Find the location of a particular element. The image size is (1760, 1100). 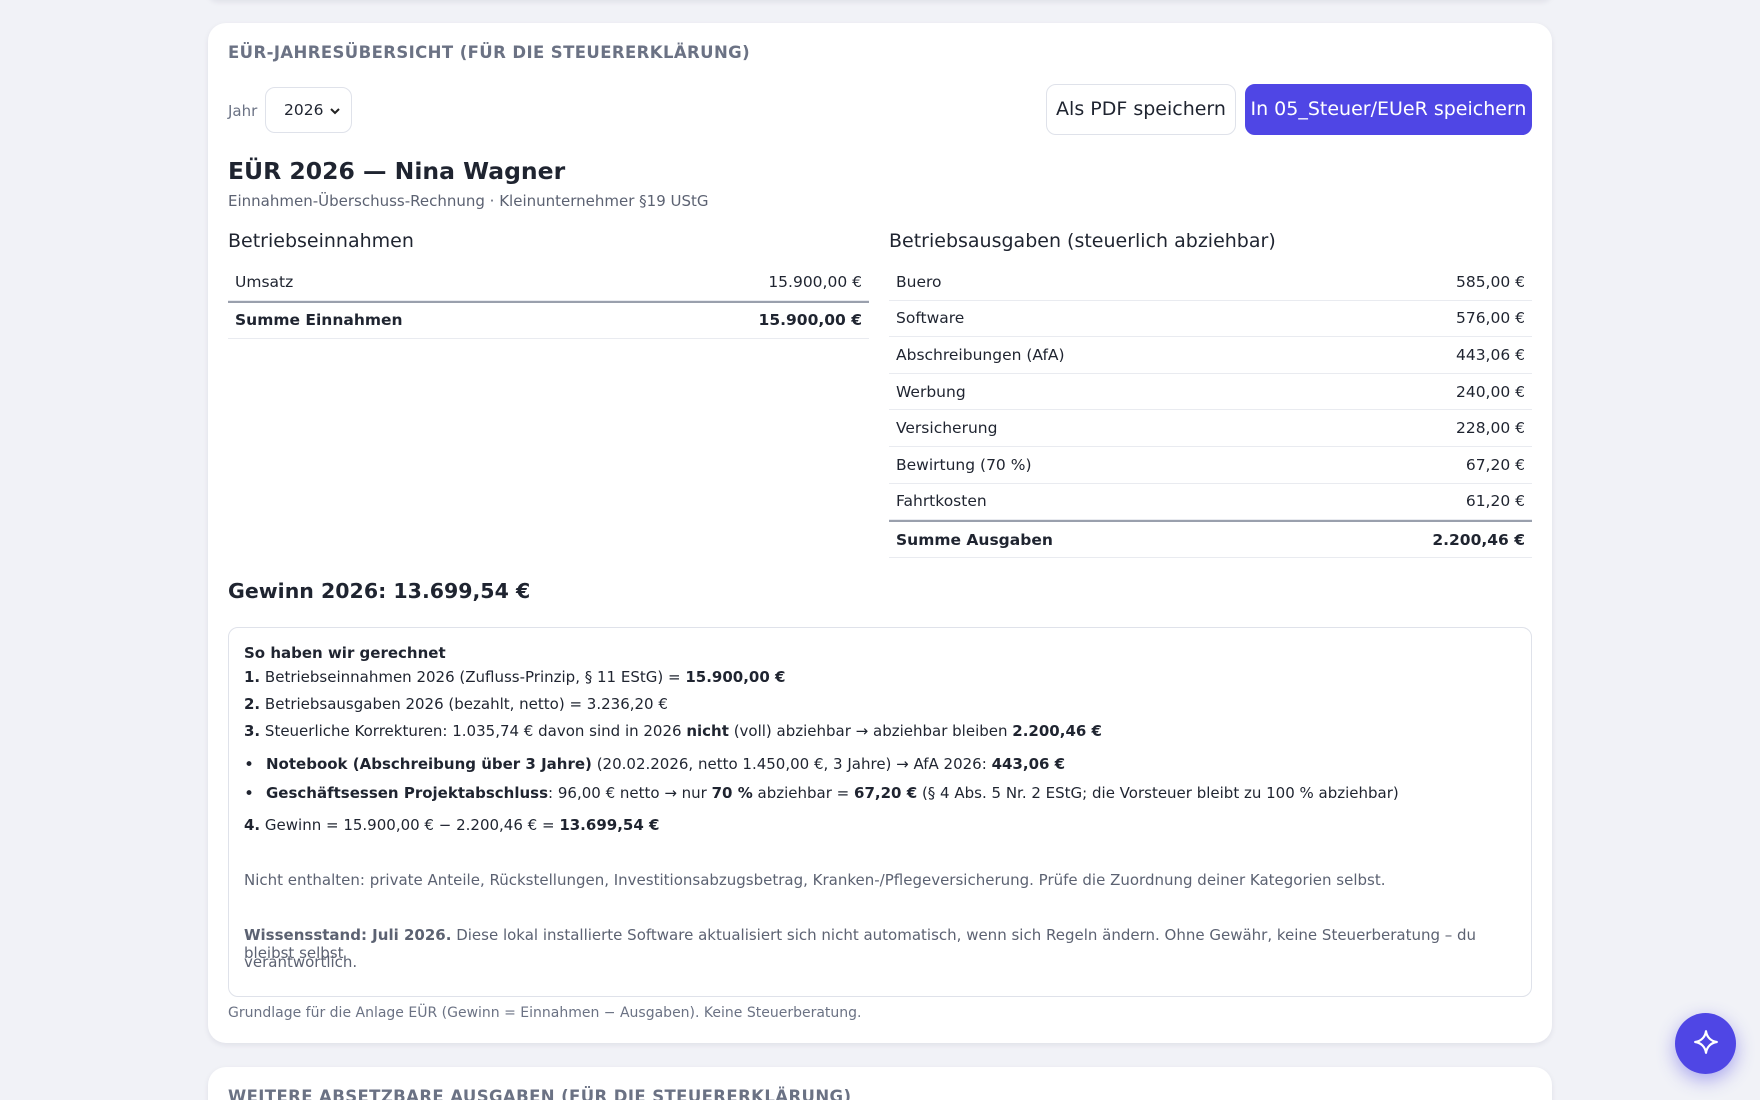

sum-amount: 15.900,00 € is located at coordinates (810, 320).